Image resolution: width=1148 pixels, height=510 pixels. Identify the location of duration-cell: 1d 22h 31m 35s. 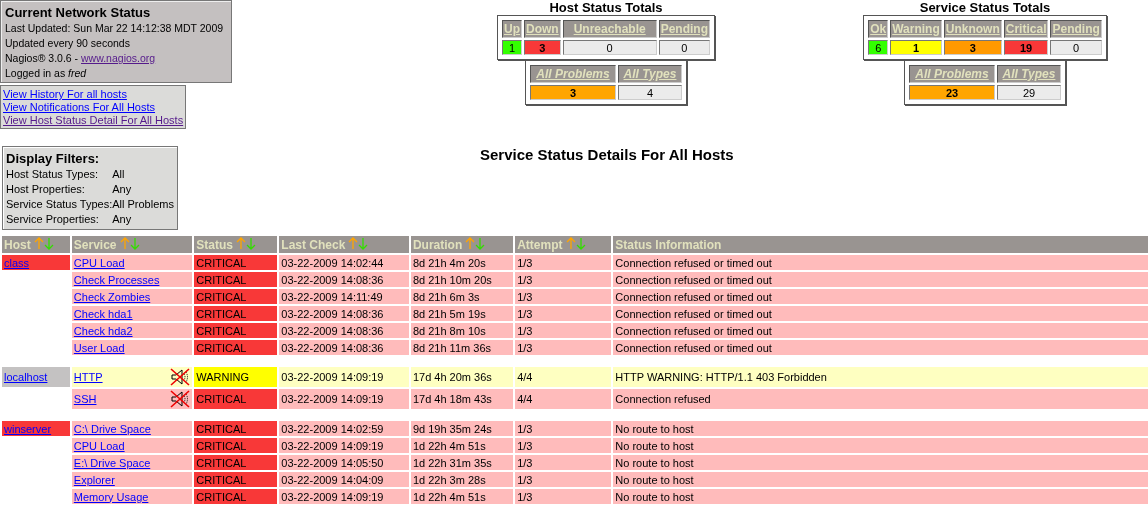
(462, 462).